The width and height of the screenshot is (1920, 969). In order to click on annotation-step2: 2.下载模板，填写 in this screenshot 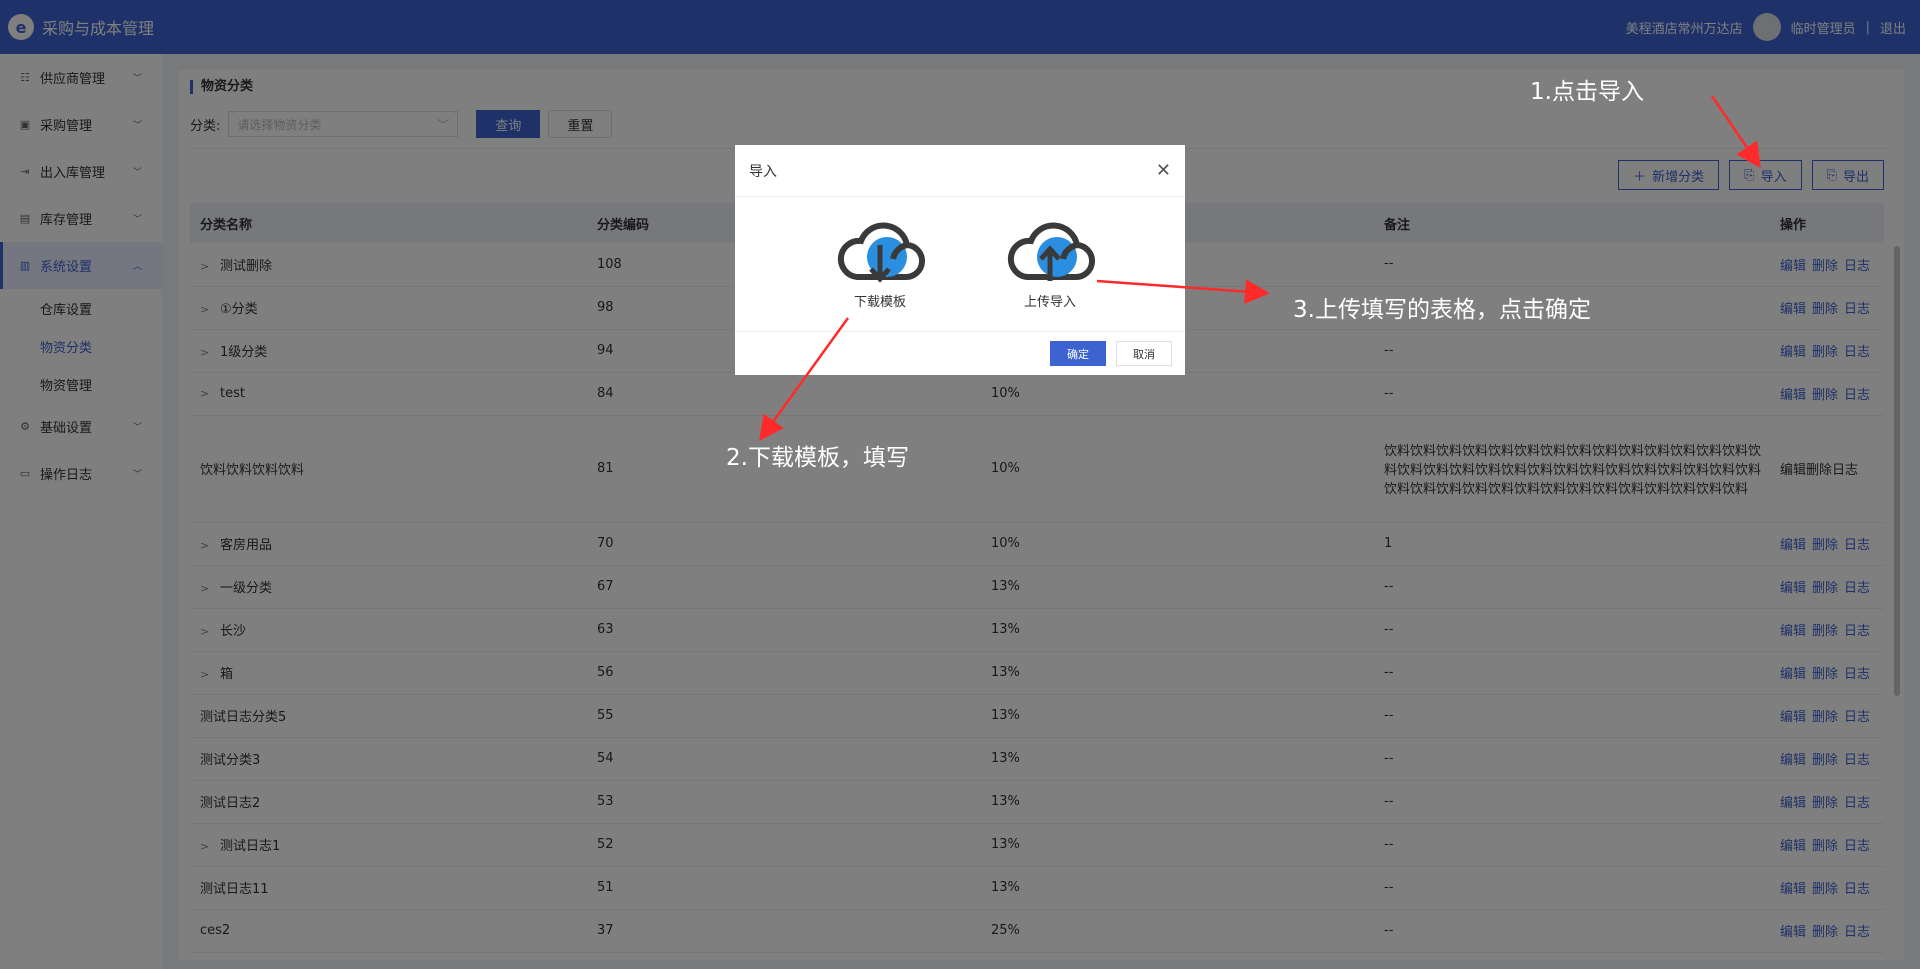, I will do `click(817, 458)`.